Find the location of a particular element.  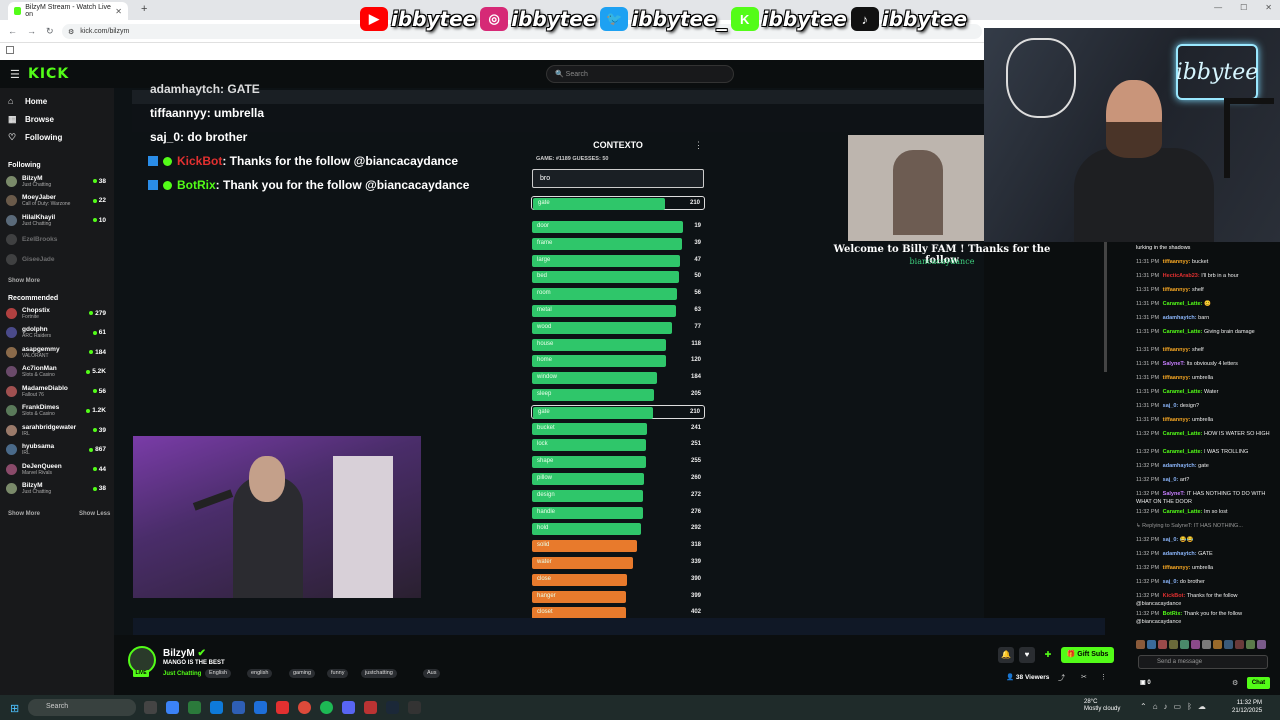

reload-icon: ↻ is located at coordinates (50, 31).